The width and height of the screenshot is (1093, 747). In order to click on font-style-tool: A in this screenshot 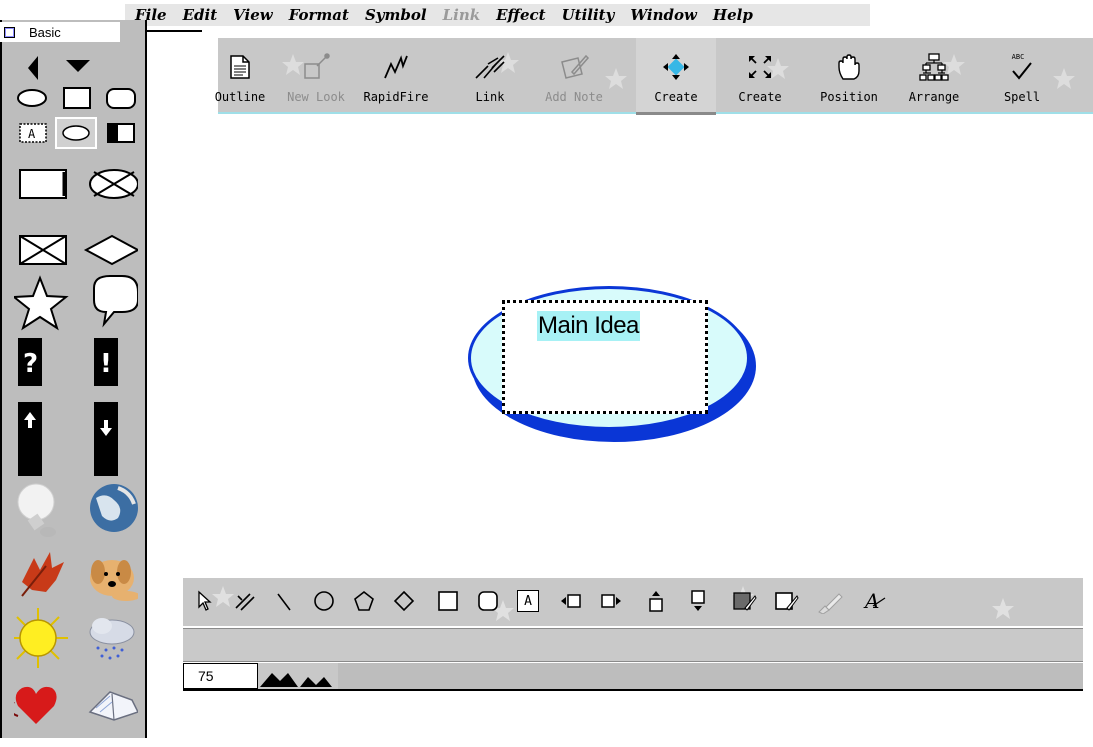, I will do `click(874, 601)`.